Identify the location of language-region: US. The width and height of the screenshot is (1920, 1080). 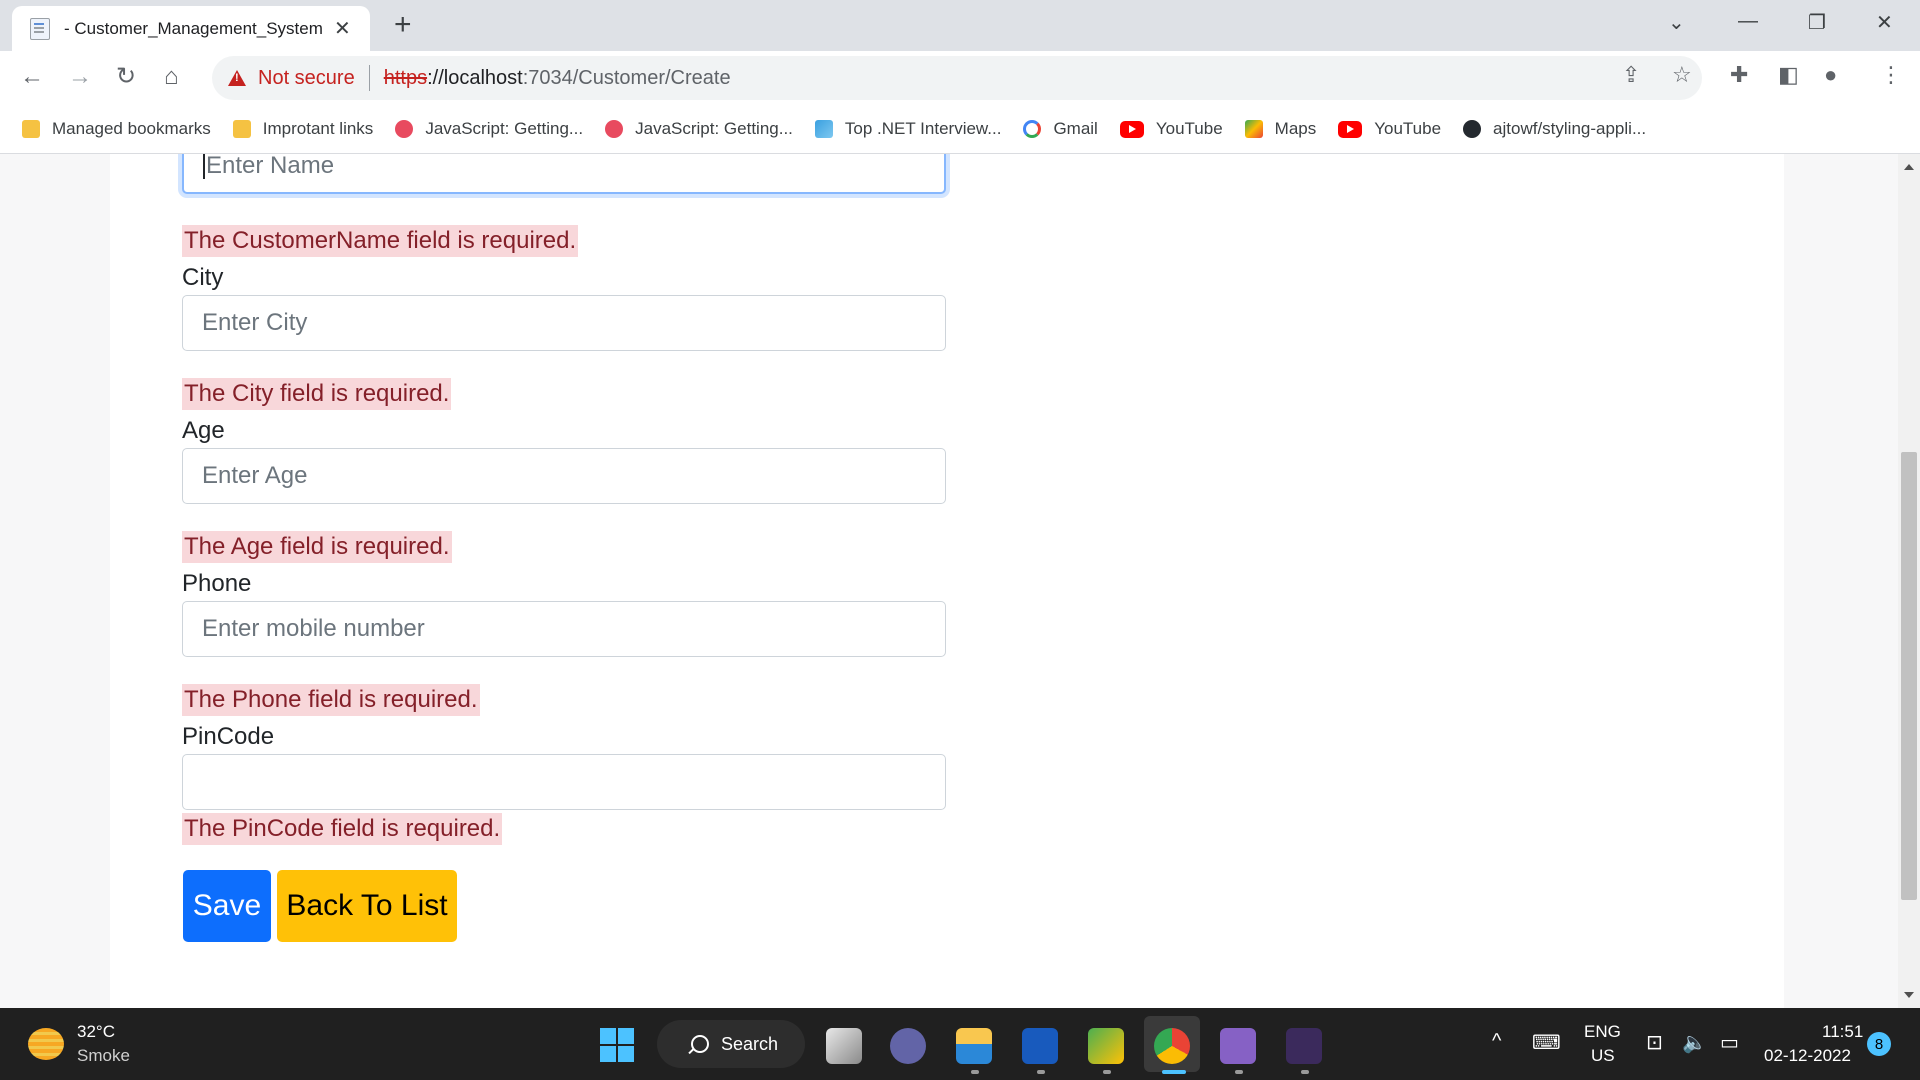
(1603, 1056).